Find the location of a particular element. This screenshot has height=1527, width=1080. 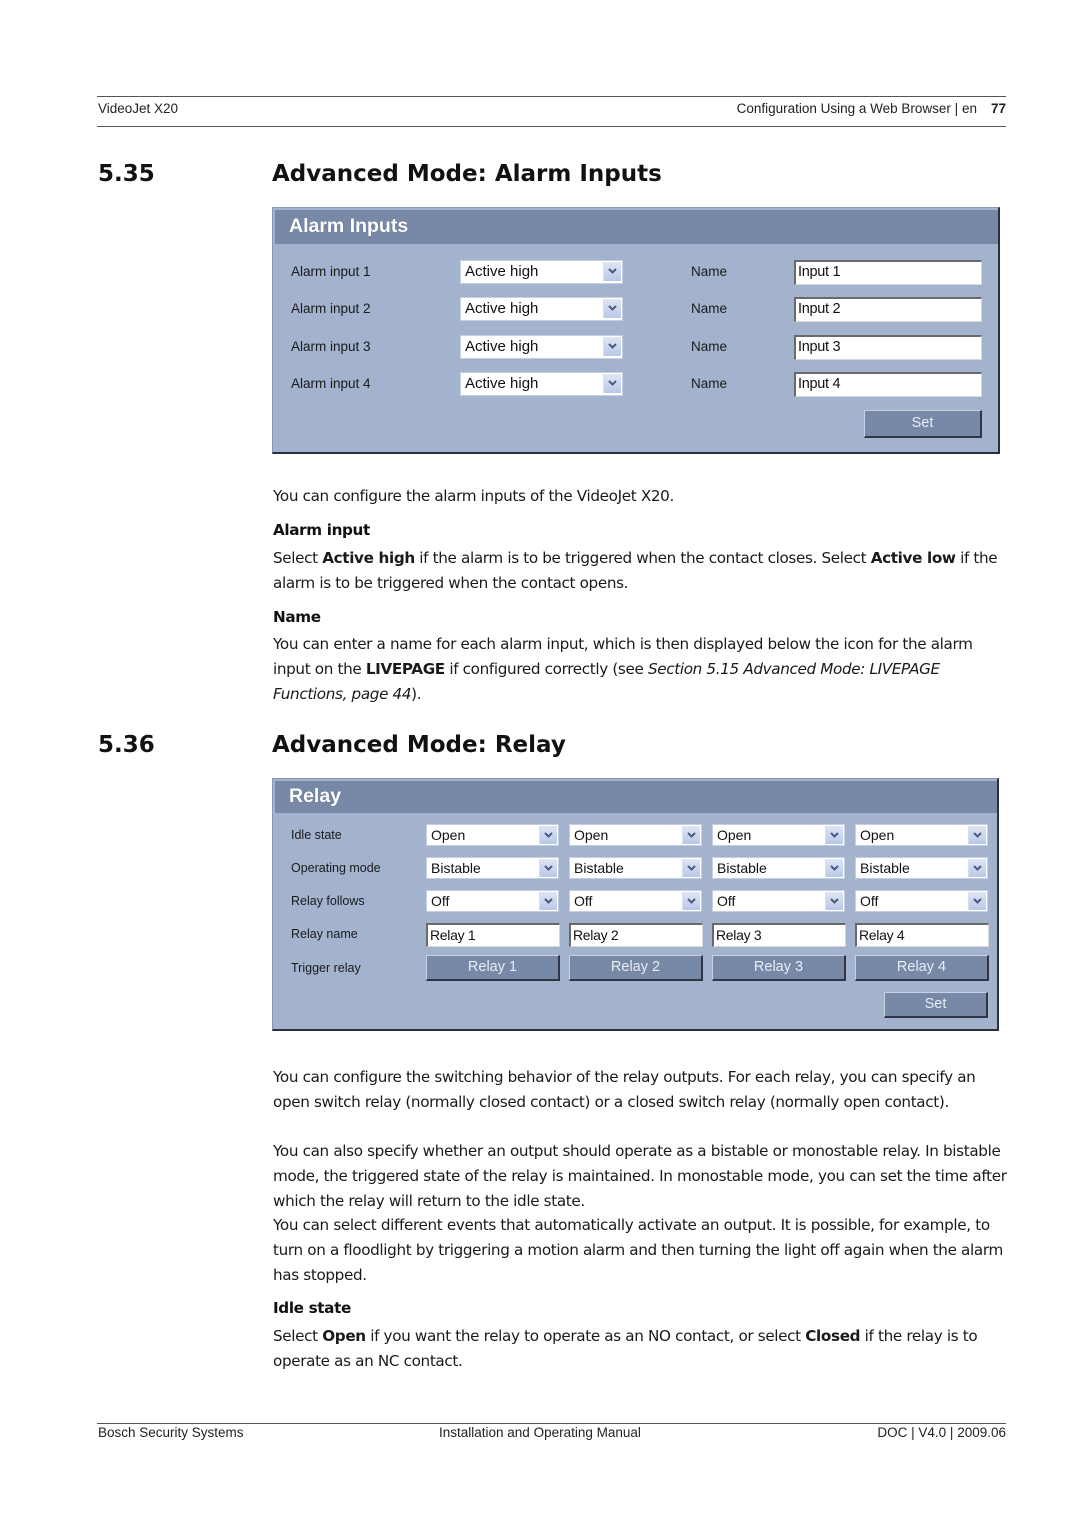

relay-name-input: Relay 2 is located at coordinates (636, 935).